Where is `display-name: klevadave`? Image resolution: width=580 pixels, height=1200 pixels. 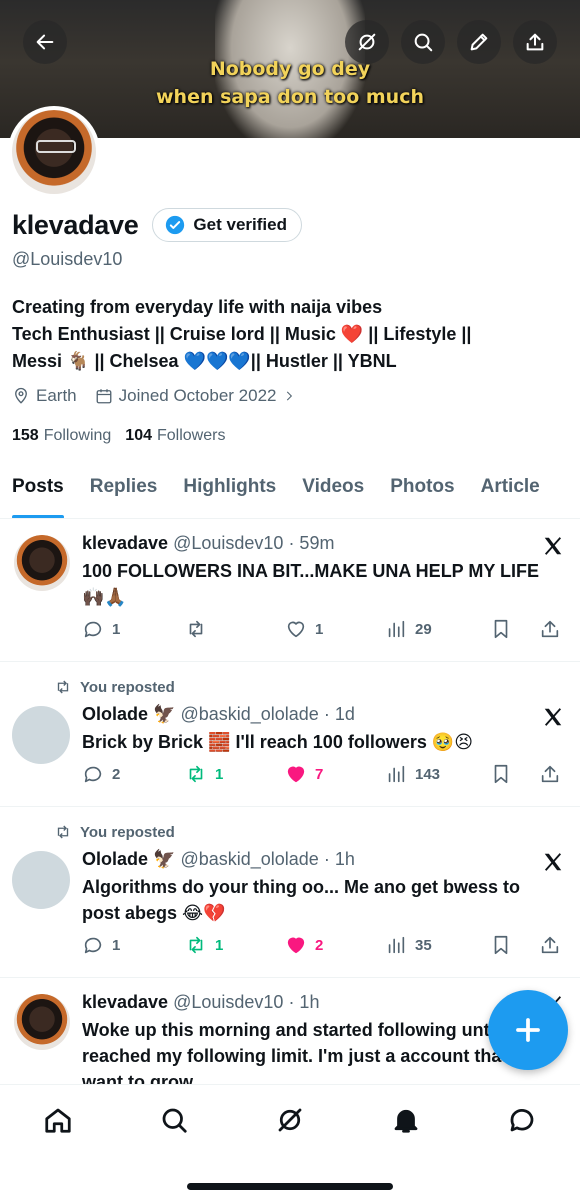 display-name: klevadave is located at coordinates (75, 224).